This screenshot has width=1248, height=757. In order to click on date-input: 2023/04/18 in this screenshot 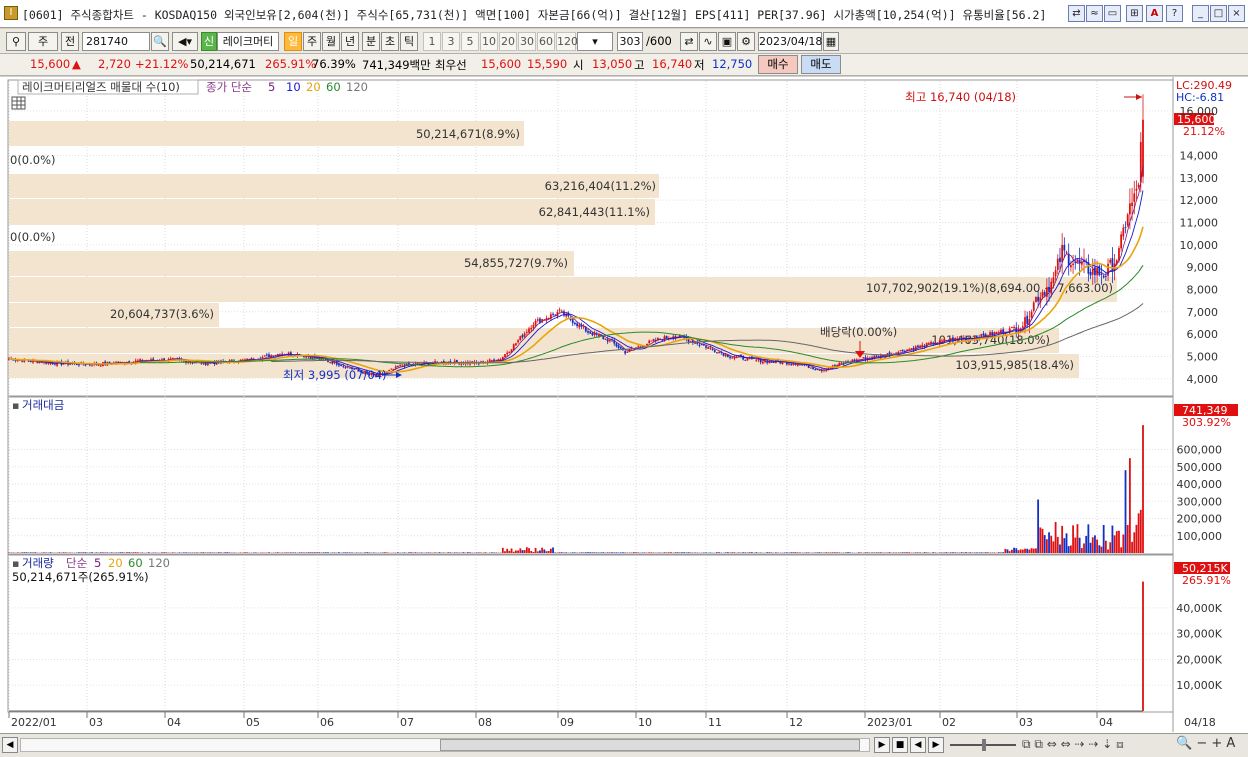, I will do `click(790, 41)`.